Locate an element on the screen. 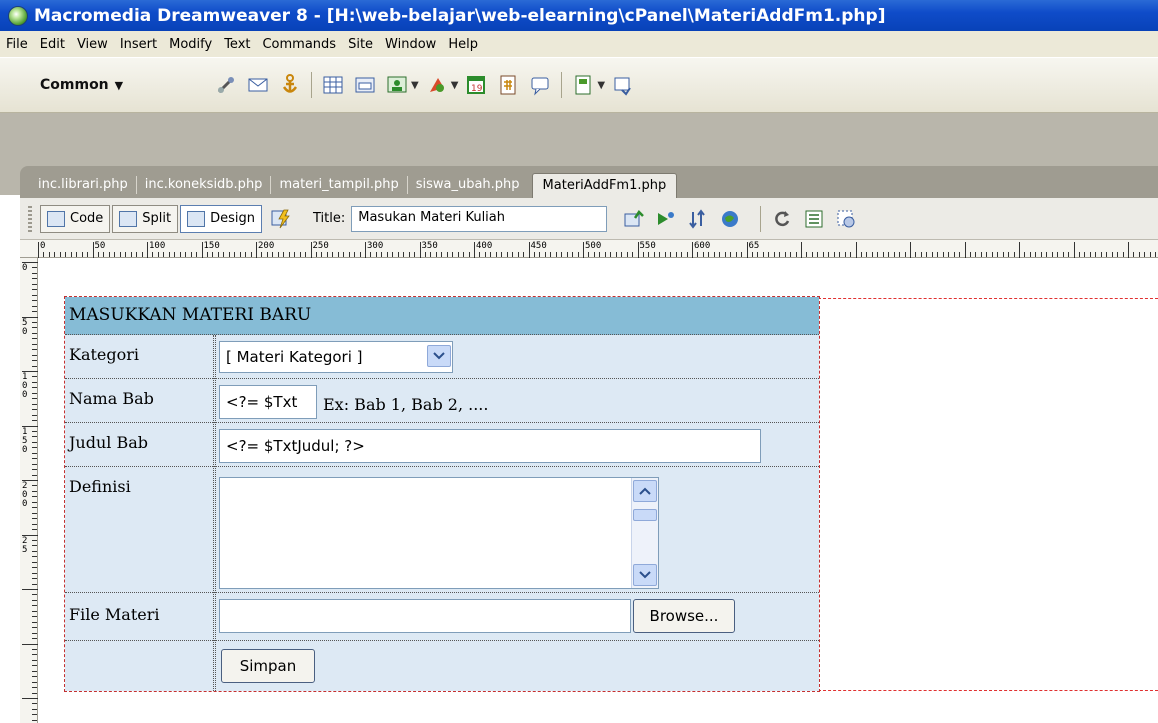  nama-bab-input: <?= $Txt is located at coordinates (268, 402).